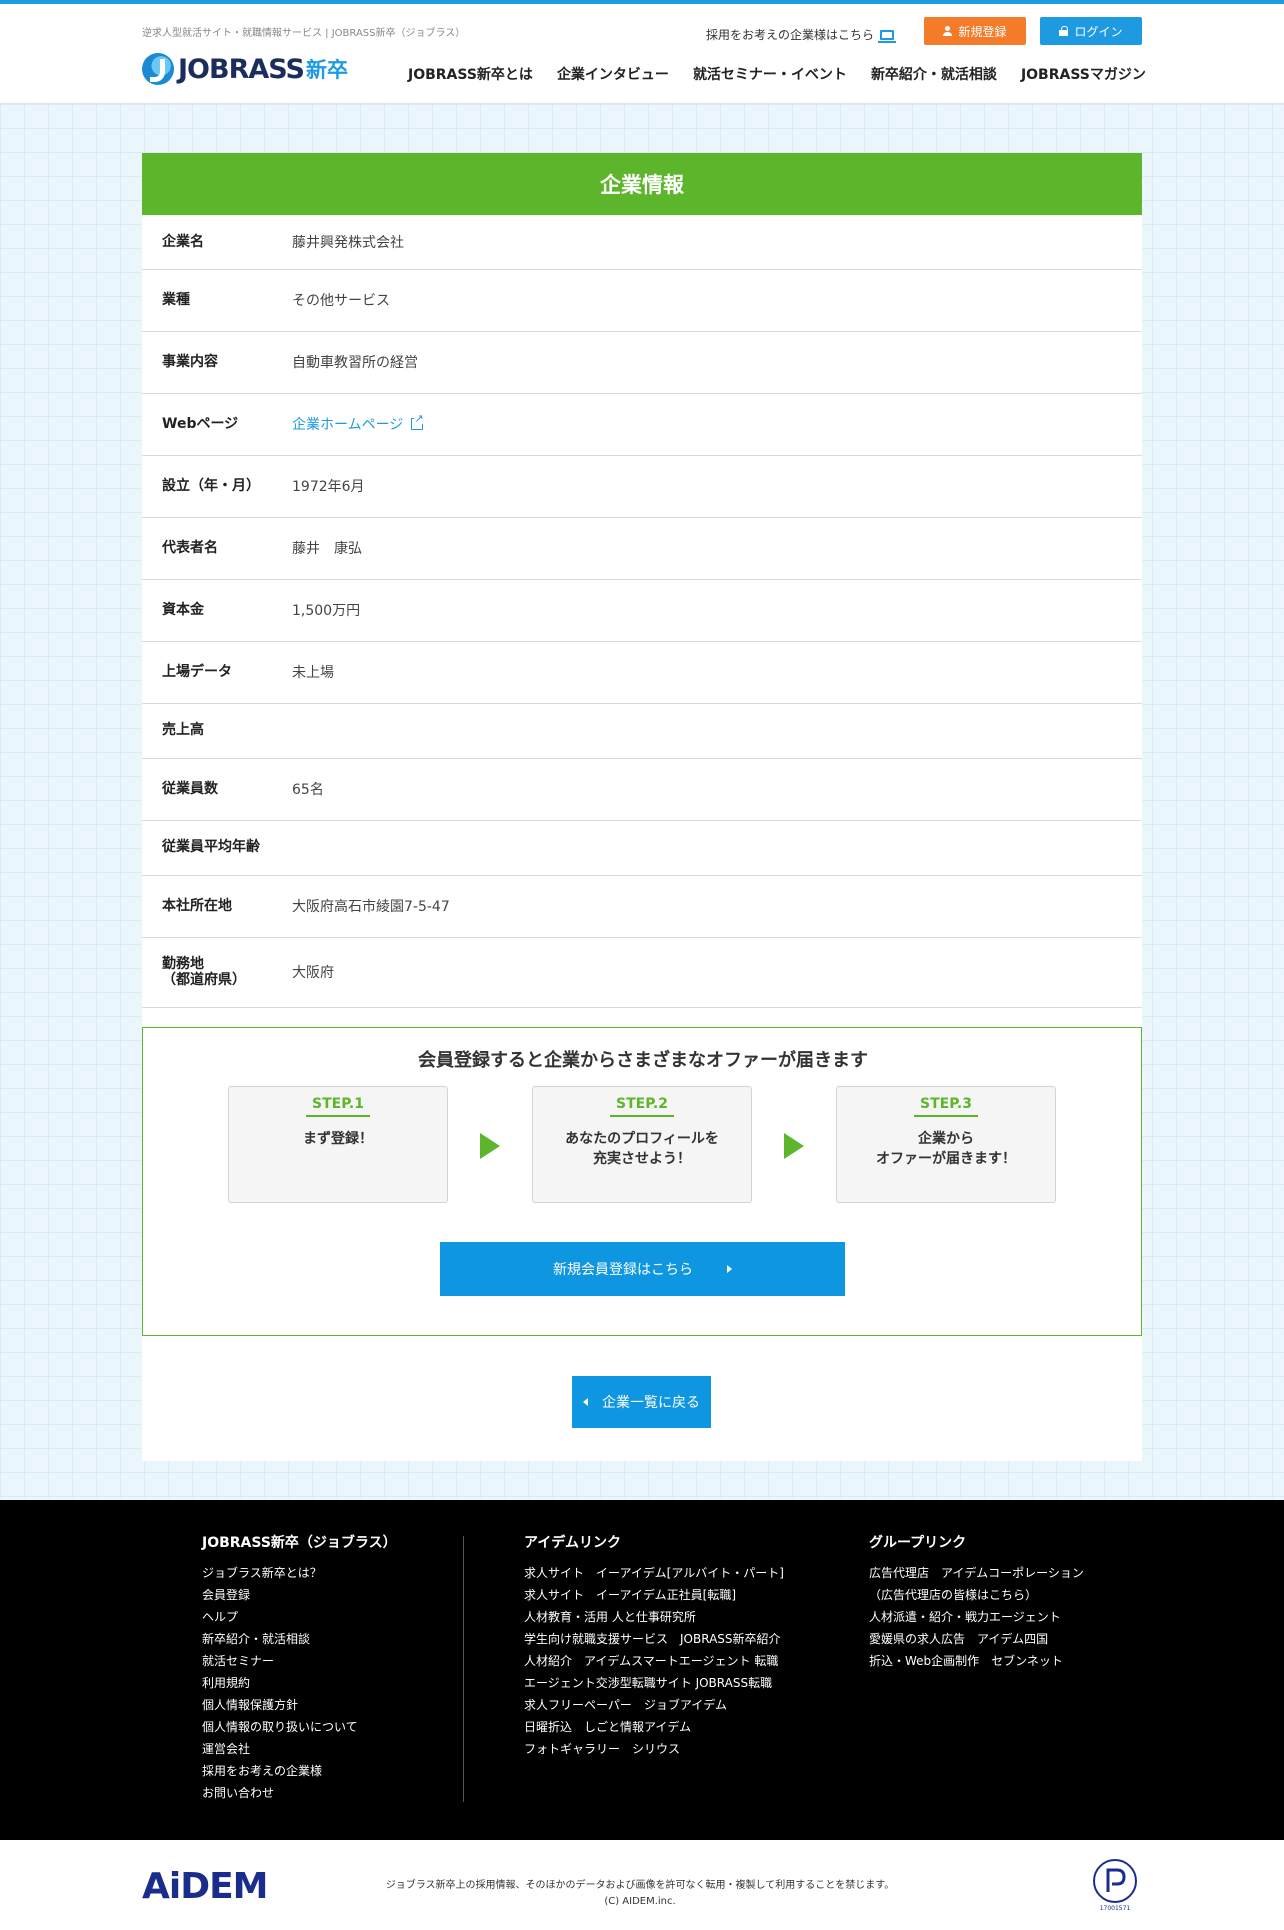 The width and height of the screenshot is (1284, 1930). What do you see at coordinates (573, 1543) in the screenshot?
I see `footer-col-title: アイデムリンク` at bounding box center [573, 1543].